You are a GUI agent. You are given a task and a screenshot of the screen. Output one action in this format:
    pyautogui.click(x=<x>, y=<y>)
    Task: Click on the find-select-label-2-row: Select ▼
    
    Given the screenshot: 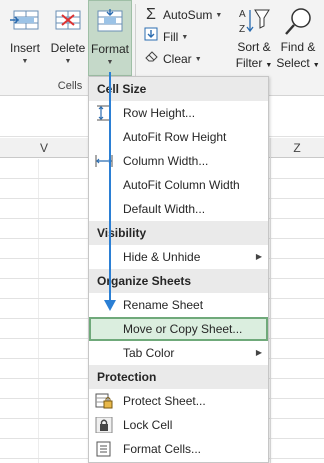 What is the action you would take?
    pyautogui.click(x=298, y=64)
    